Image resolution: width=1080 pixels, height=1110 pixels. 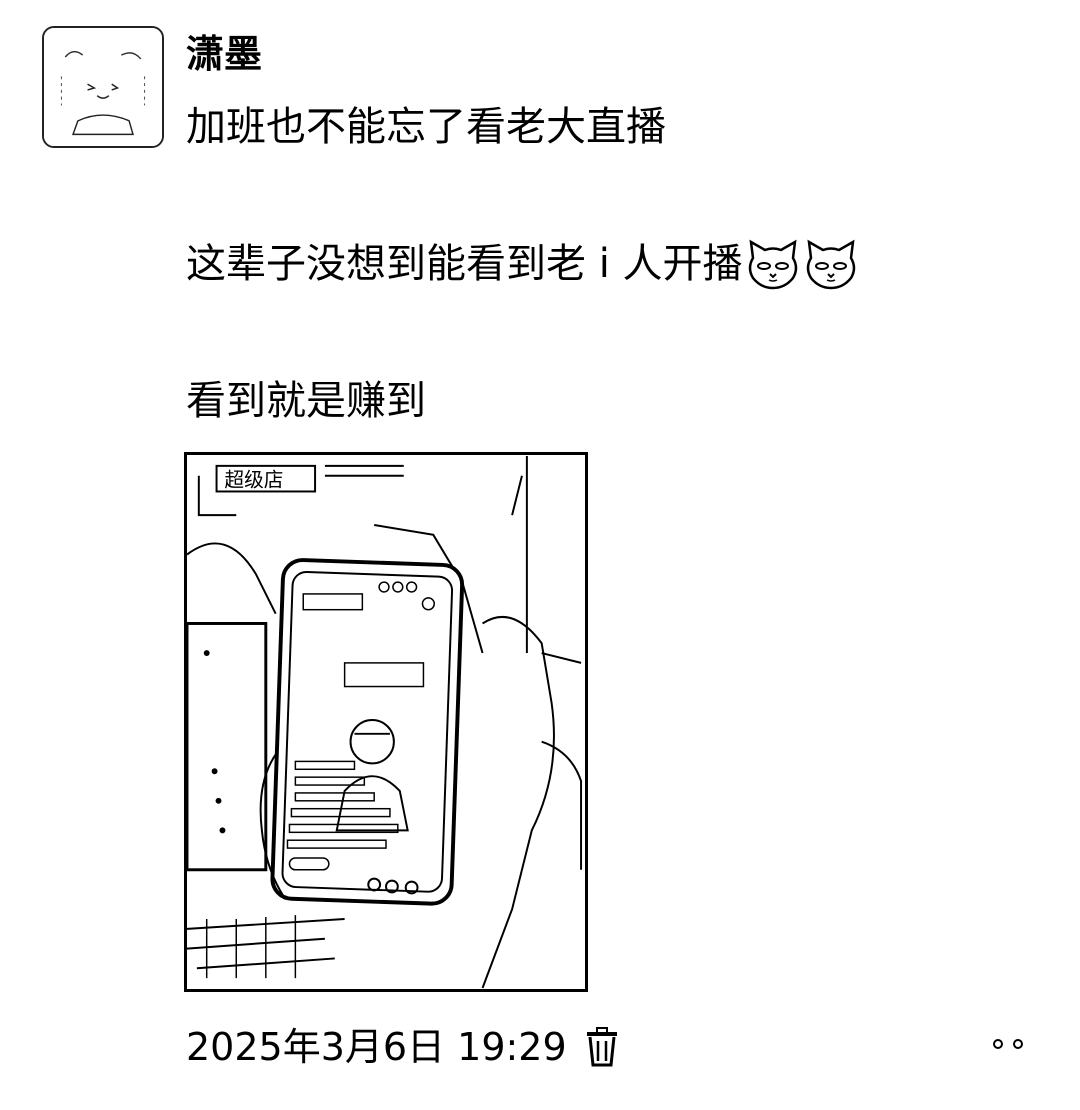 I want to click on post-line: 看到就是赚到, so click(x=306, y=401).